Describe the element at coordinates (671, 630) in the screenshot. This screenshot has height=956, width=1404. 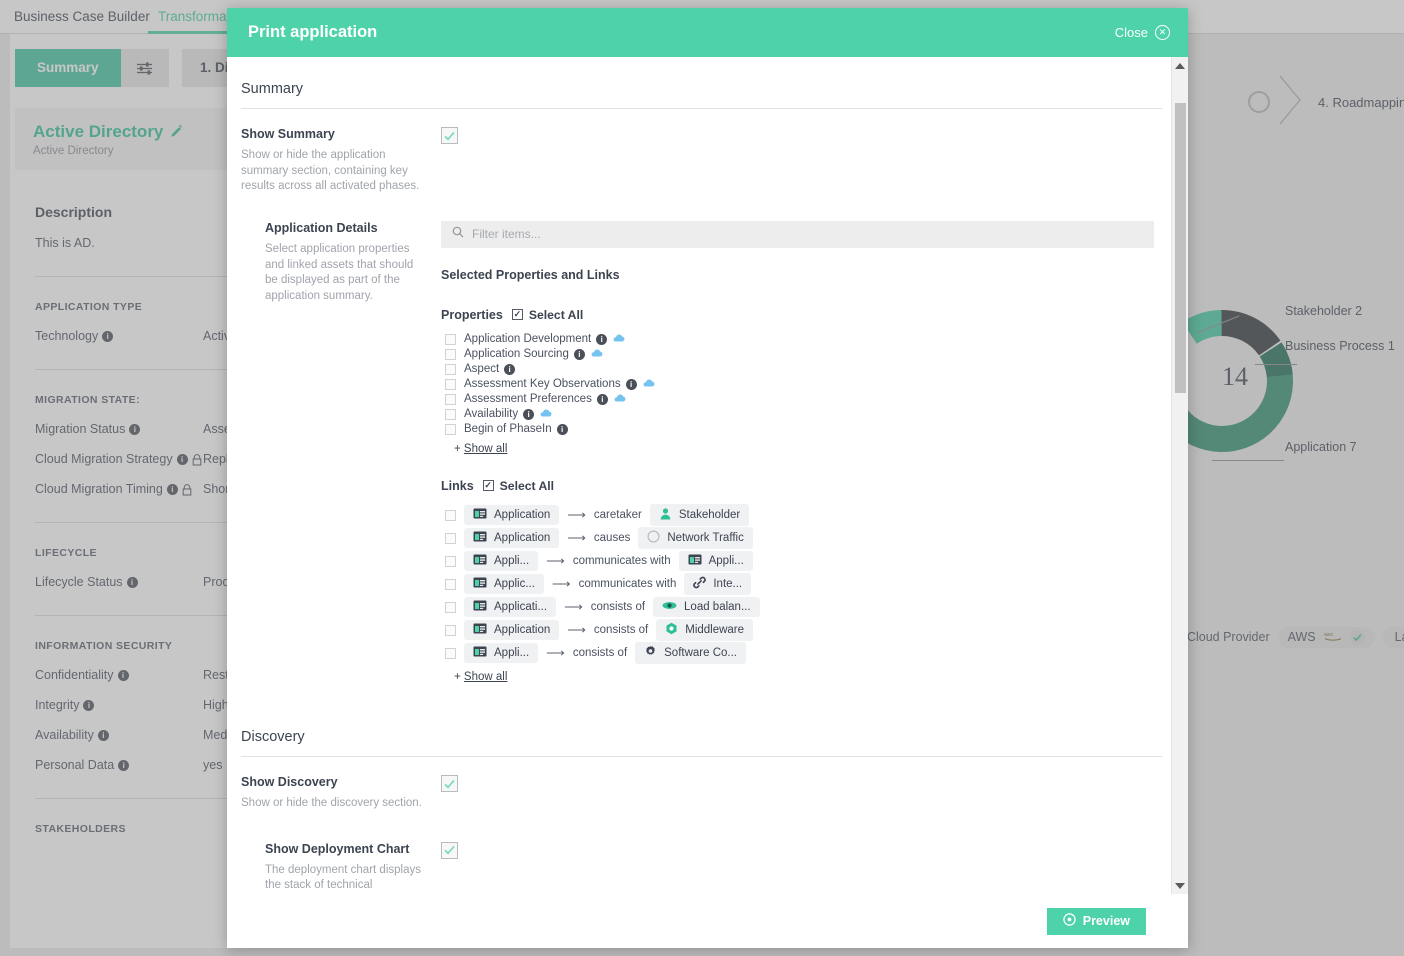
I see `middleware-icon` at that location.